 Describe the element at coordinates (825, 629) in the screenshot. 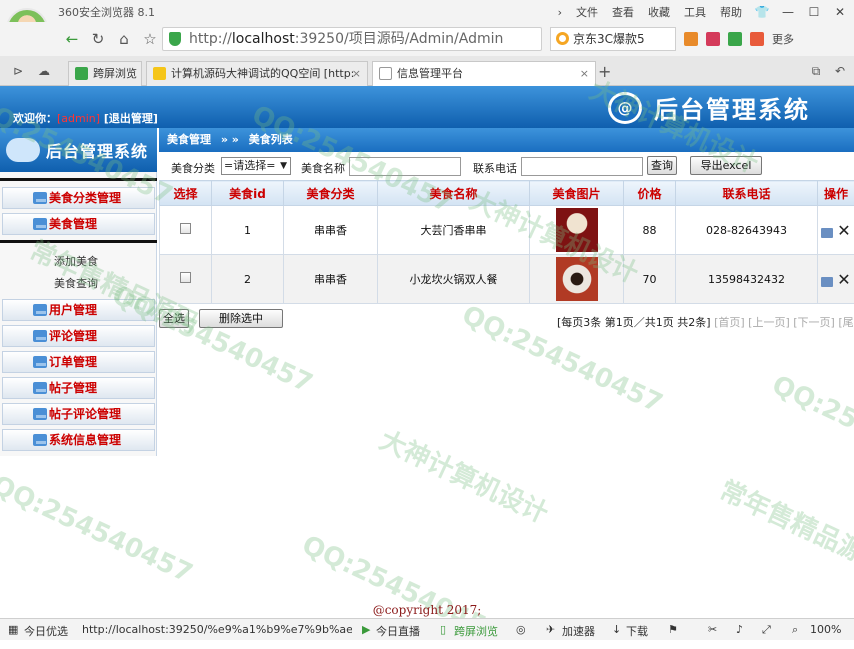

I see `zoom-level: 100%` at that location.